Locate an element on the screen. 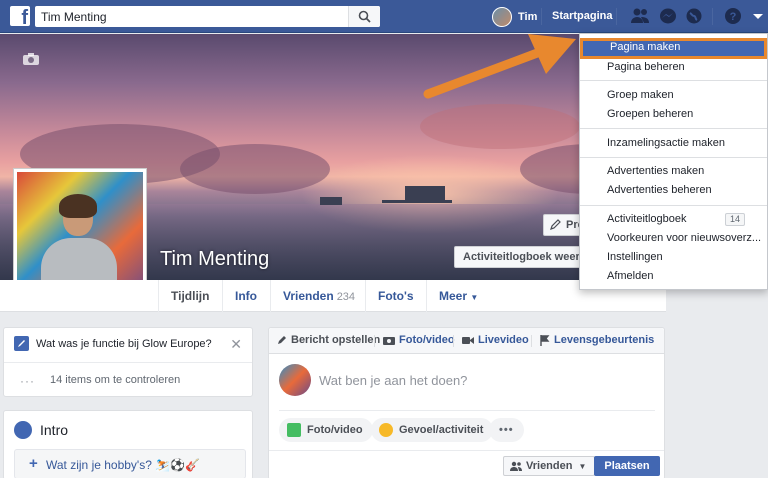  tab-photos: Foto's is located at coordinates (395, 296).